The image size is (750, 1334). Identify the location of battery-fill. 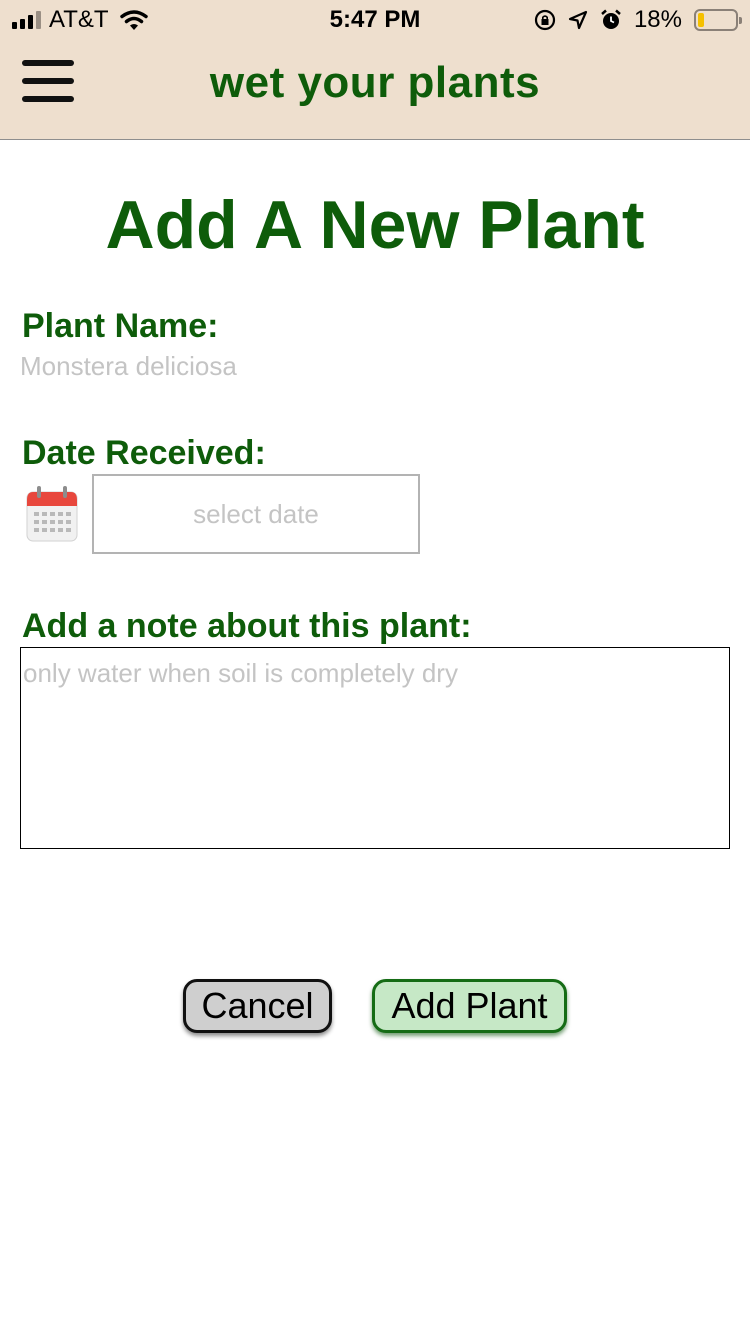
(701, 20).